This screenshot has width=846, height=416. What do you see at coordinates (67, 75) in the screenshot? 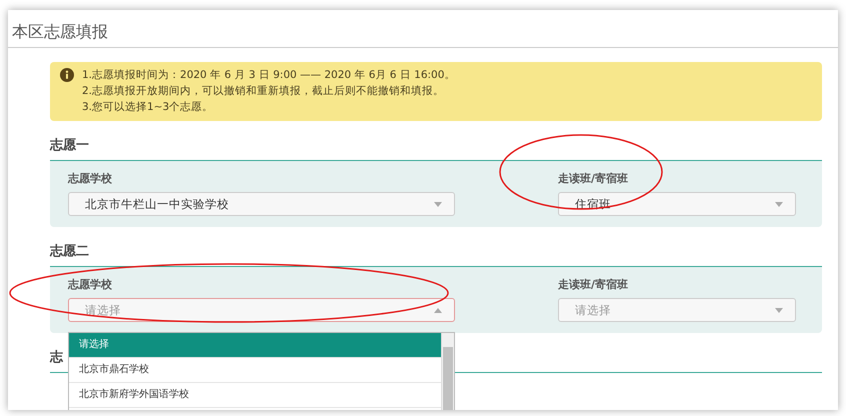
I see `info-icon` at bounding box center [67, 75].